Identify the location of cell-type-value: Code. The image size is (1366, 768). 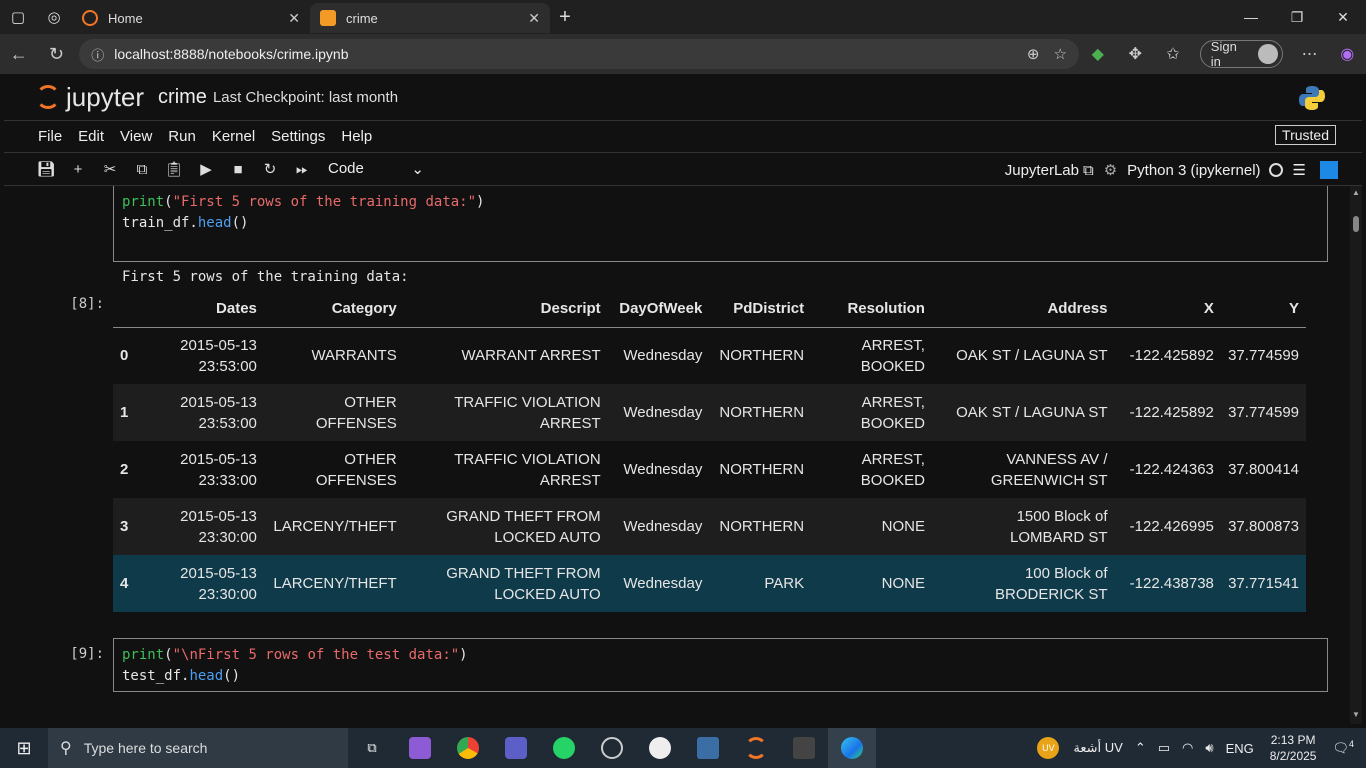
(346, 168).